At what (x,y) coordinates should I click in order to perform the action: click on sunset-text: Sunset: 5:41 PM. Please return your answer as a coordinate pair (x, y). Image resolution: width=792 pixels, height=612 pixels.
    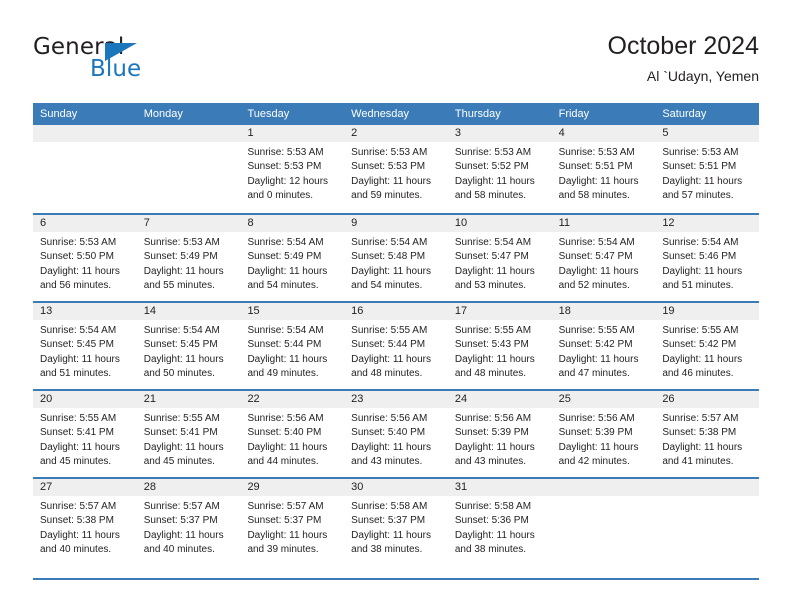
    Looking at the image, I should click on (180, 433).